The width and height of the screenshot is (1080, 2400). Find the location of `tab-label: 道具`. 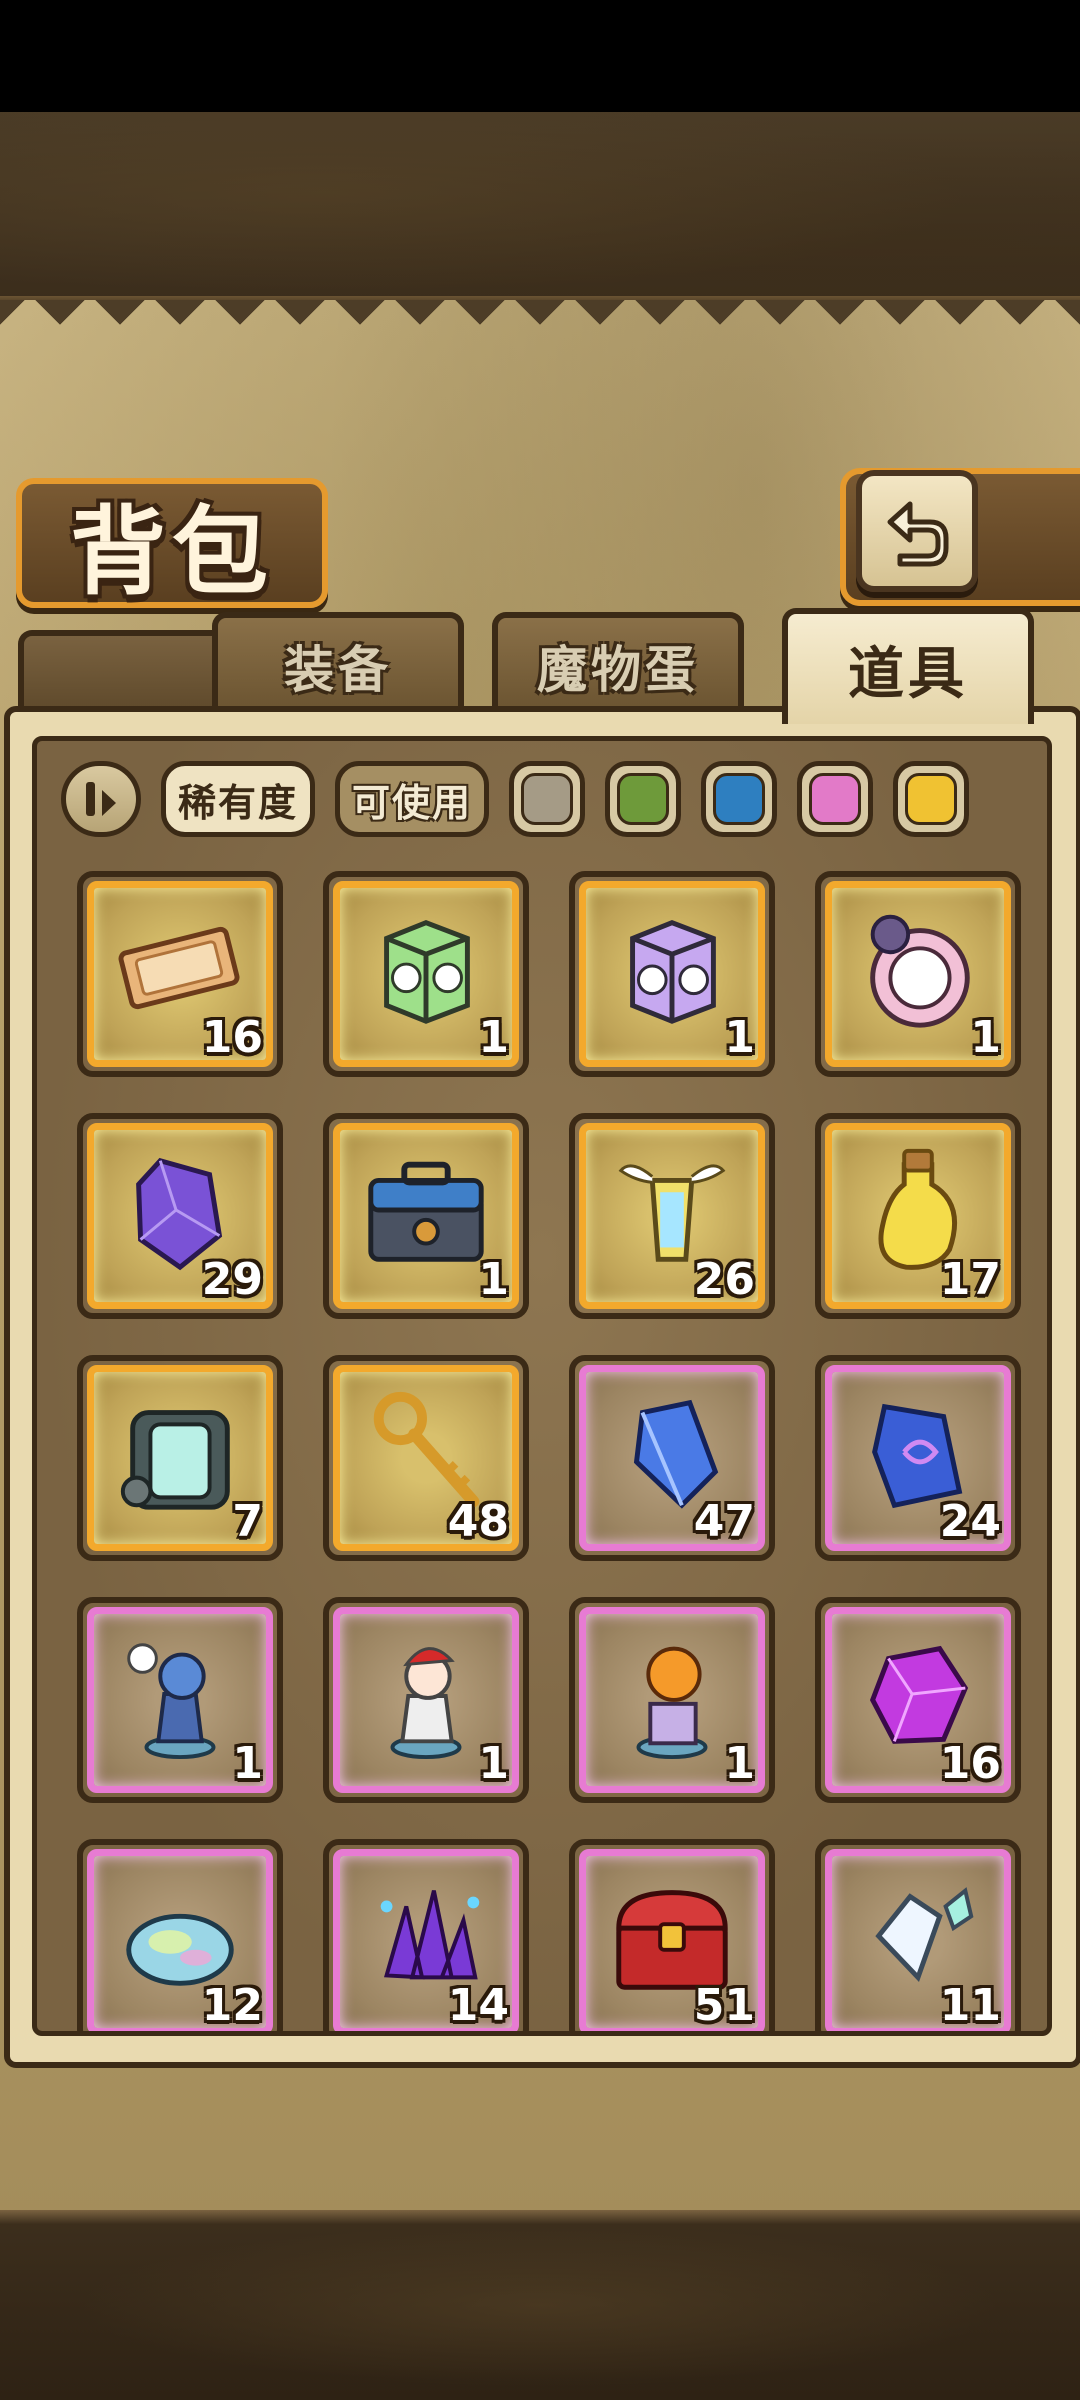

tab-label: 道具 is located at coordinates (908, 674).